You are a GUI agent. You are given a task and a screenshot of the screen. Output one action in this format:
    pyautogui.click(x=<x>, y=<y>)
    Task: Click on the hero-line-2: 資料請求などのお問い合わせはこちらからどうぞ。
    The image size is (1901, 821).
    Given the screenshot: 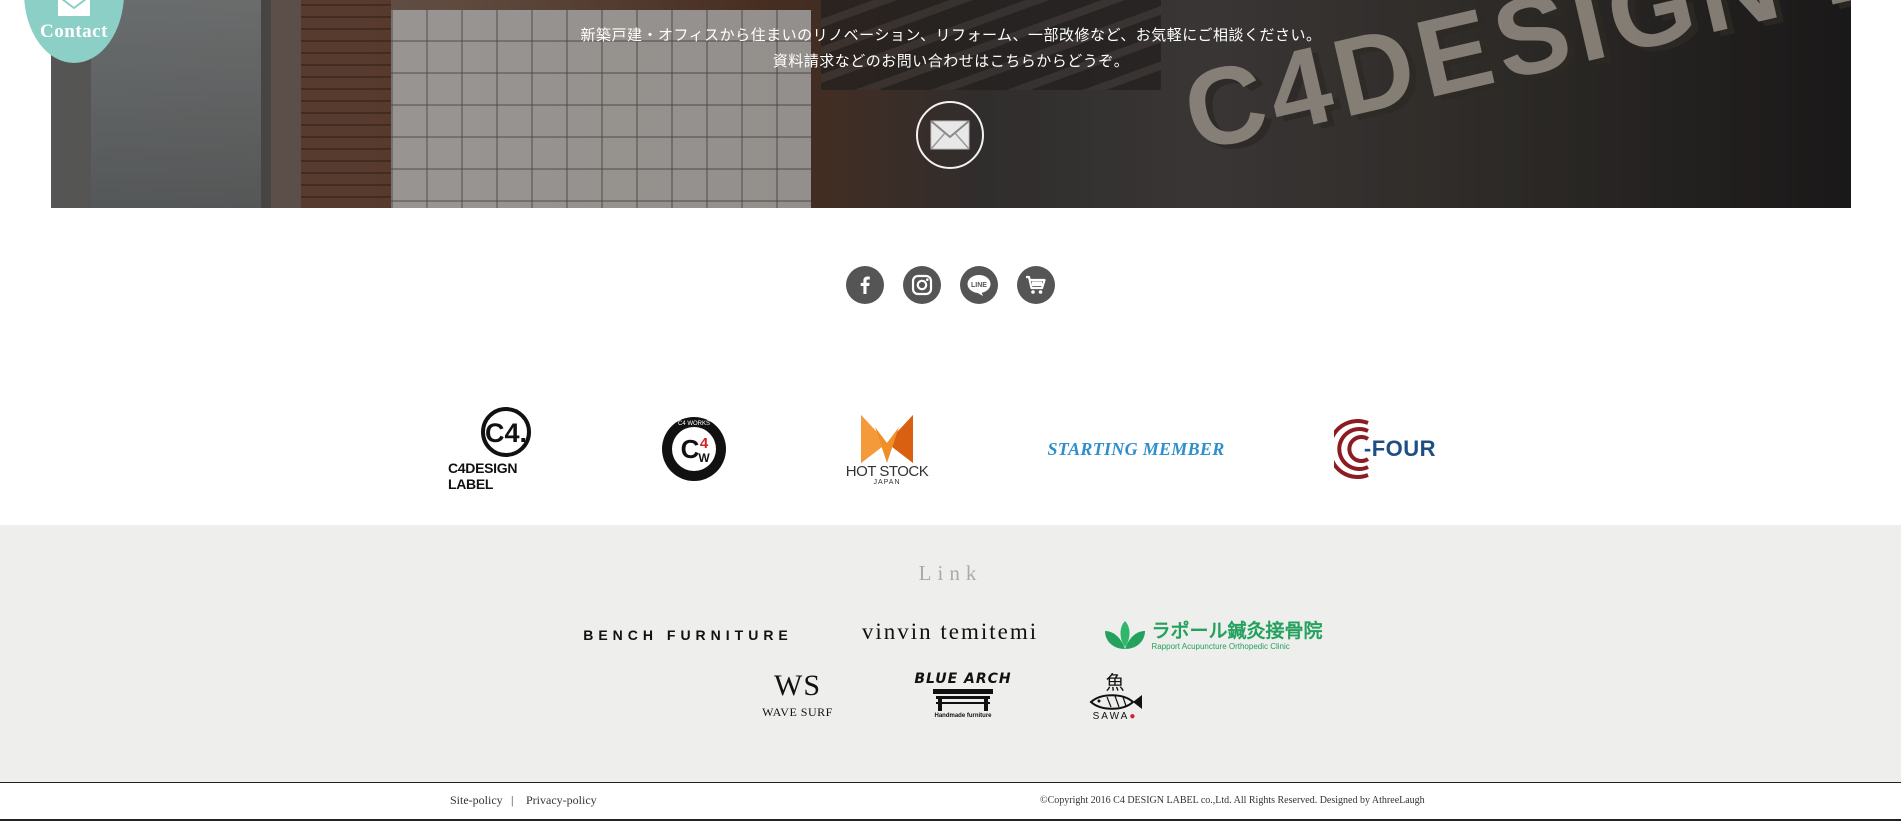 What is the action you would take?
    pyautogui.click(x=951, y=62)
    